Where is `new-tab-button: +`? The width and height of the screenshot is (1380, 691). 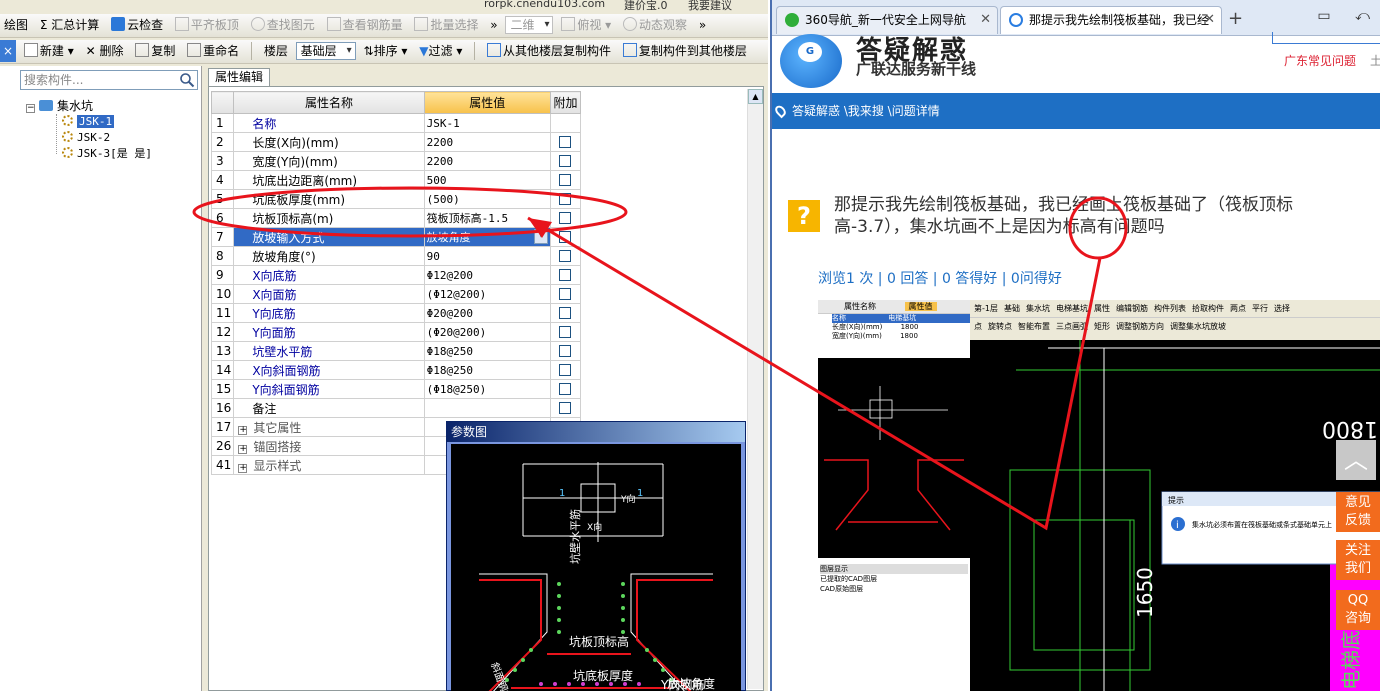
new-tab-button: + is located at coordinates (1235, 18).